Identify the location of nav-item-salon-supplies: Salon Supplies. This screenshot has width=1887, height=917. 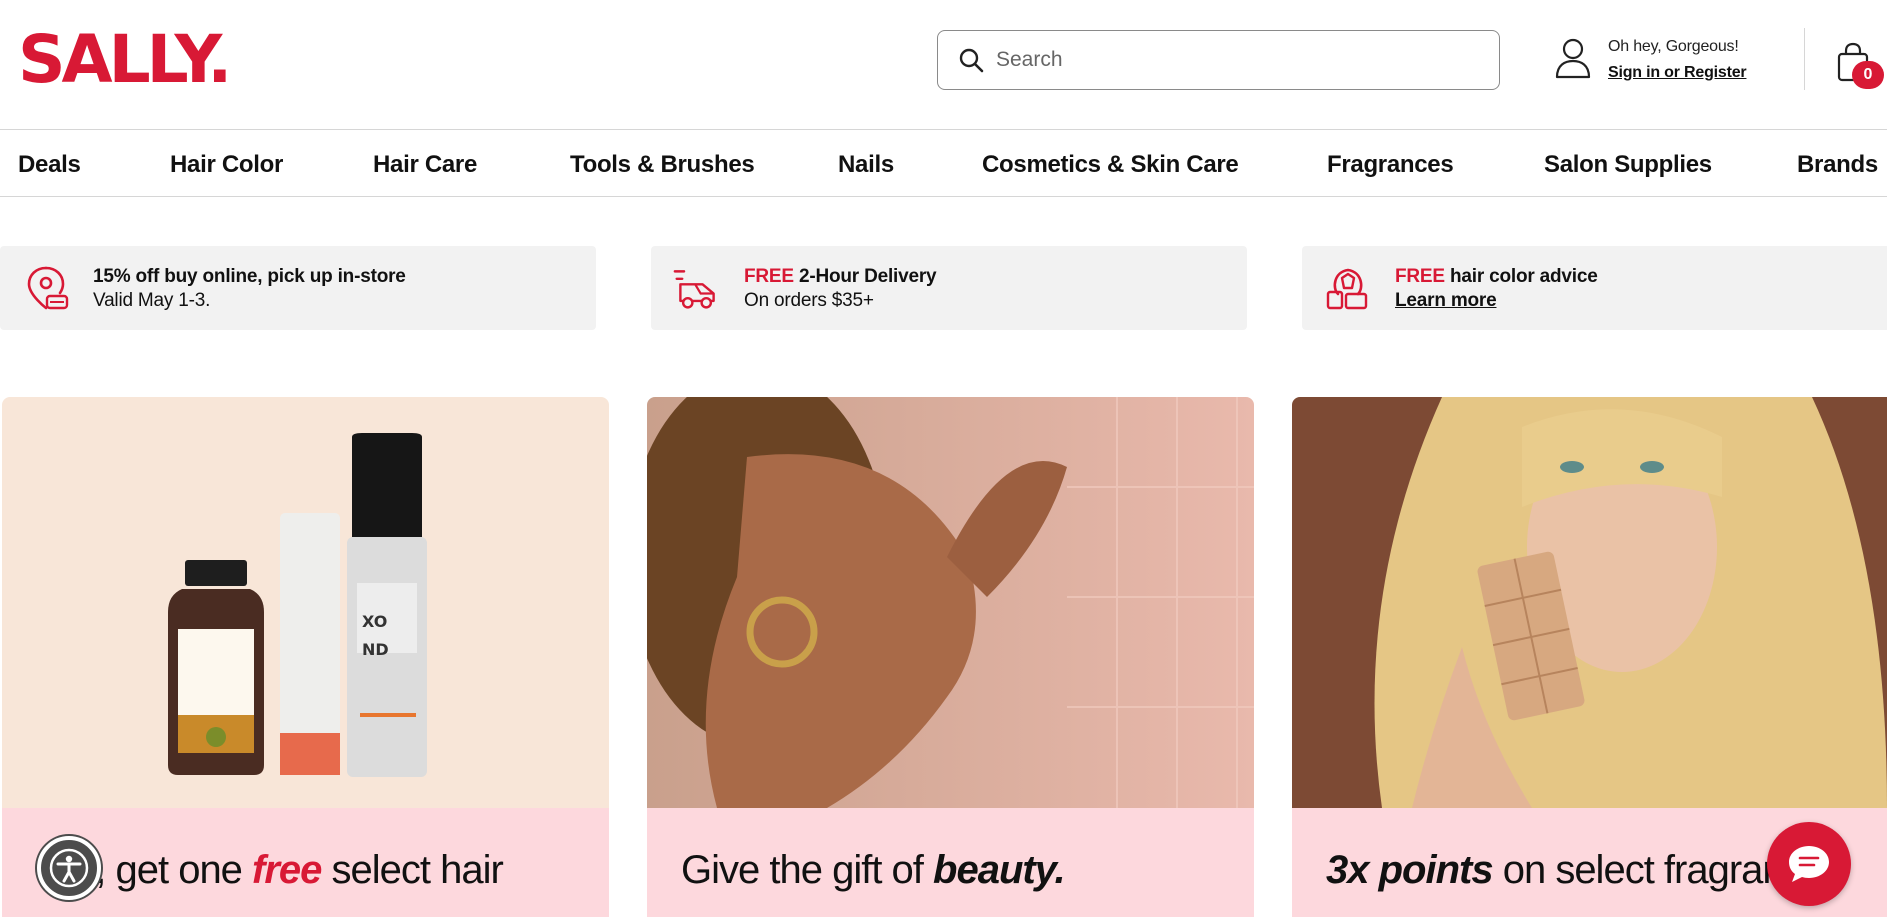
(1628, 165).